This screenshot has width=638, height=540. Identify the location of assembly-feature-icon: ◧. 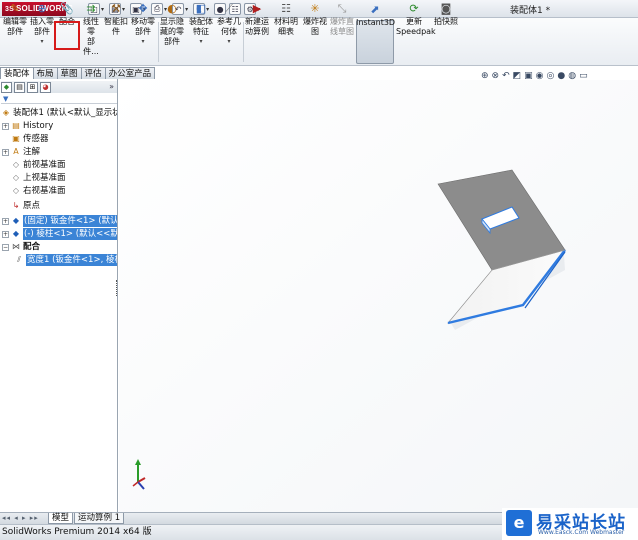
(201, 8).